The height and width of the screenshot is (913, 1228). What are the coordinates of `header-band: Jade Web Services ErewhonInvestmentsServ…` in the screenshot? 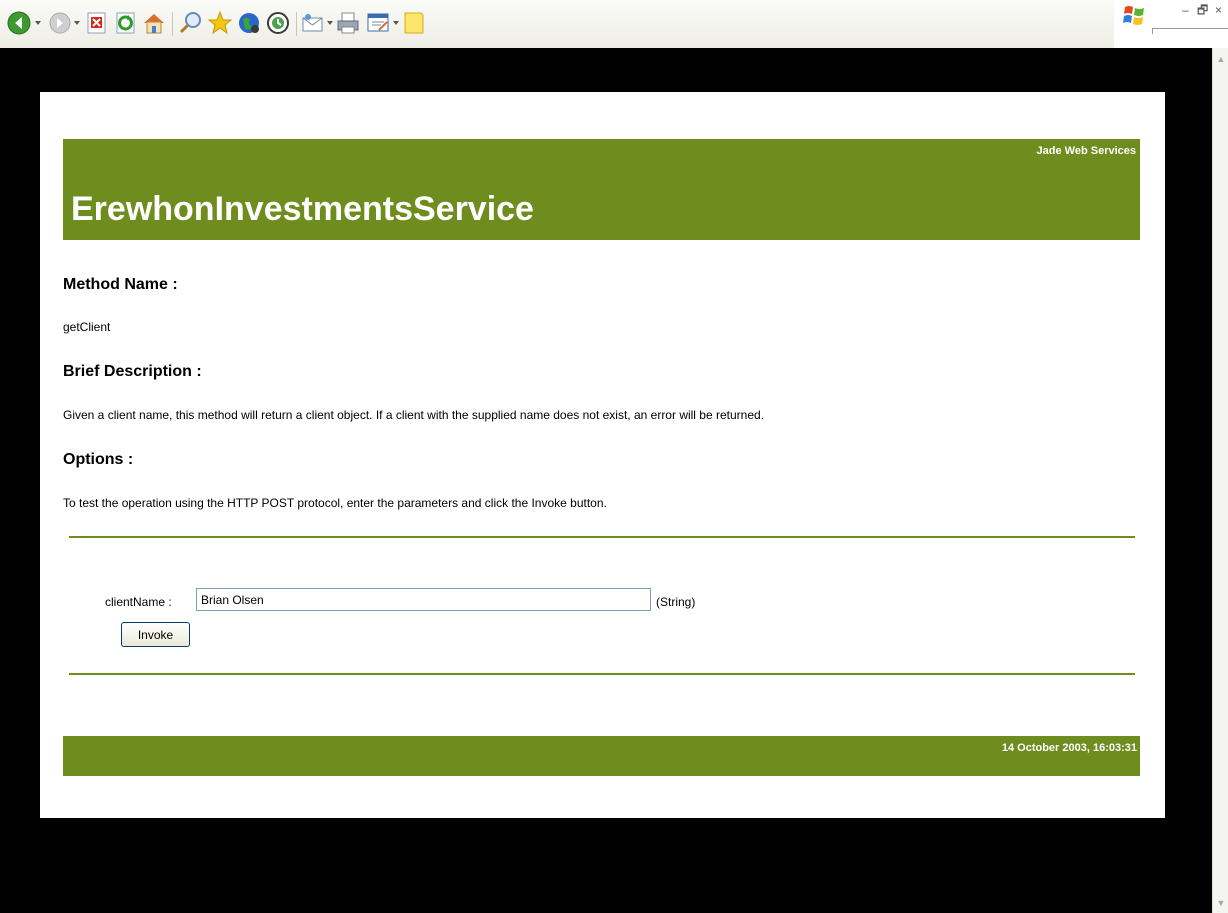 It's located at (601, 189).